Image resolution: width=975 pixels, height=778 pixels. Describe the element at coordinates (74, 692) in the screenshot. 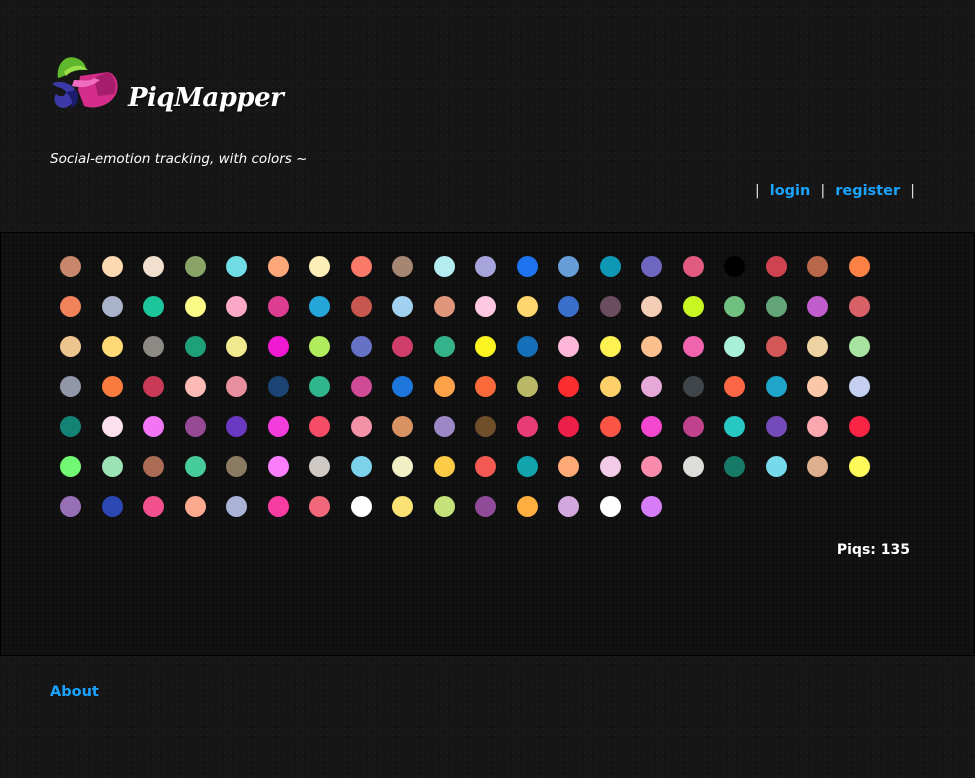

I see `about-link: About` at that location.